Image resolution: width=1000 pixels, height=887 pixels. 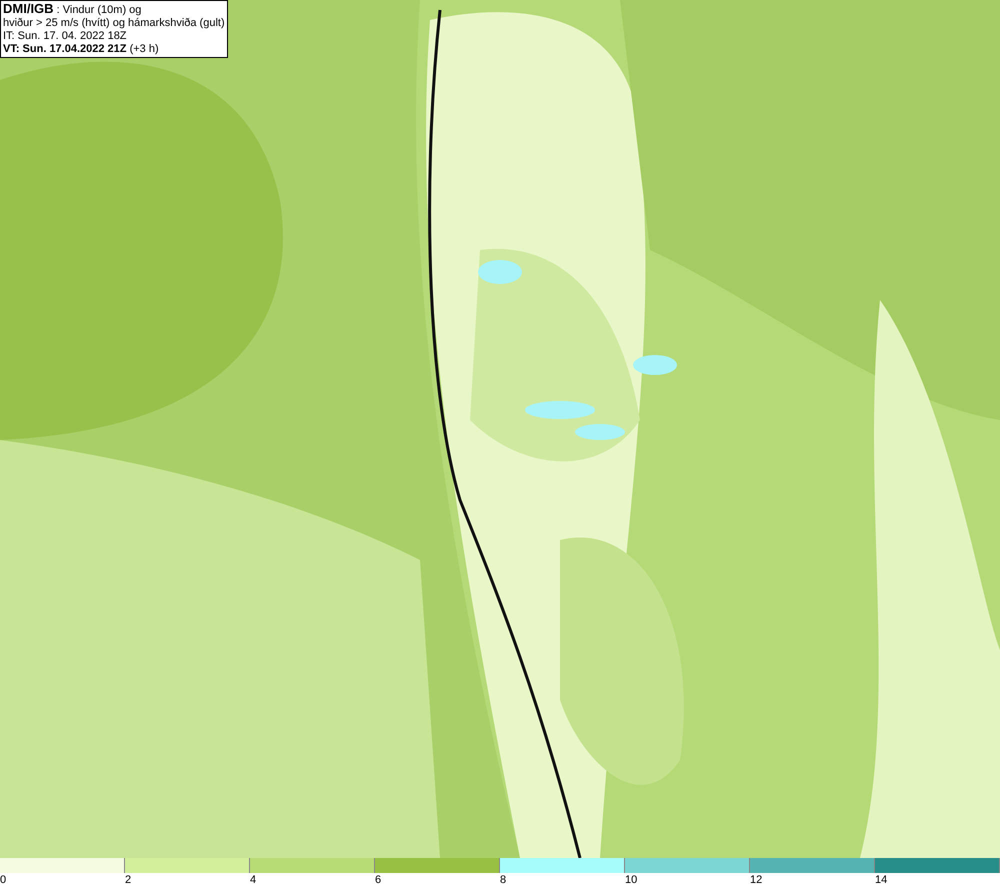 I want to click on info-text: hviður > 25 m/s (hvítt) og hámarkshviða (gult), so click(x=114, y=23).